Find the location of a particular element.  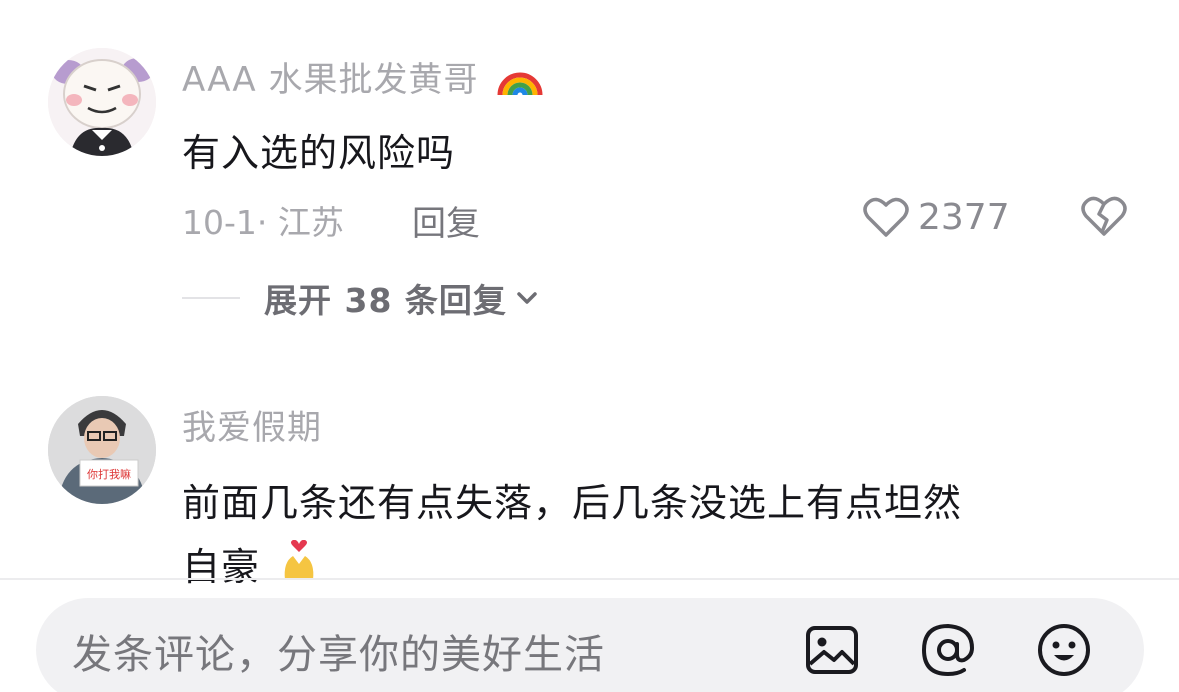

avatar: 你打我嘛 is located at coordinates (102, 450).